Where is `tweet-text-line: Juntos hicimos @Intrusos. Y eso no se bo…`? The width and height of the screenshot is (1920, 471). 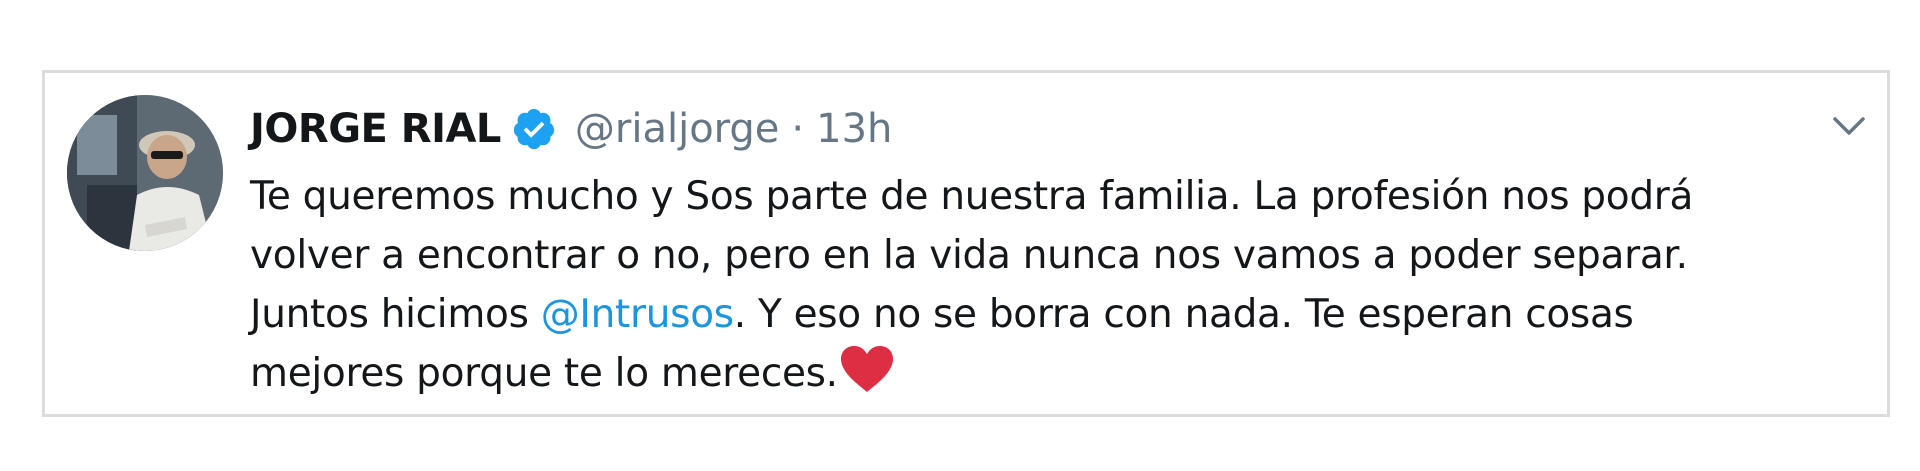
tweet-text-line: Juntos hicimos @Intrusos. Y eso no se bo… is located at coordinates (1050, 314).